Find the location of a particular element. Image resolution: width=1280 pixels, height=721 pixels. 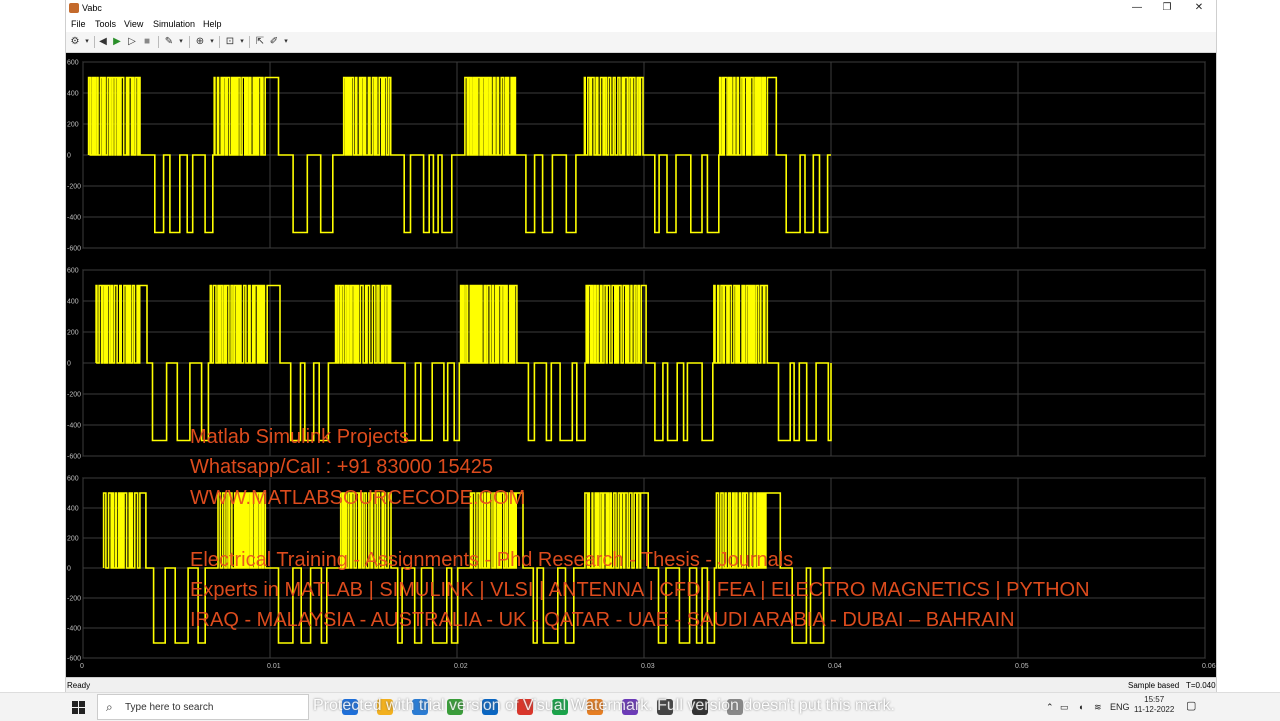

watermark-line-3: WWW.MATLABSOURCECODE.COM is located at coordinates (358, 498).